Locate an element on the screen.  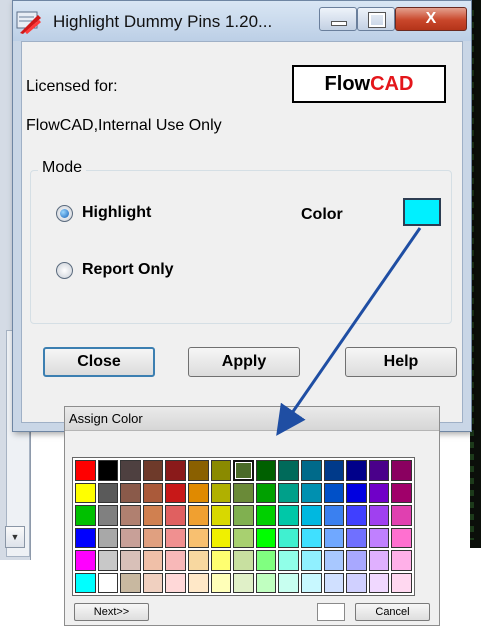
apply-button: Apply is located at coordinates (244, 362).